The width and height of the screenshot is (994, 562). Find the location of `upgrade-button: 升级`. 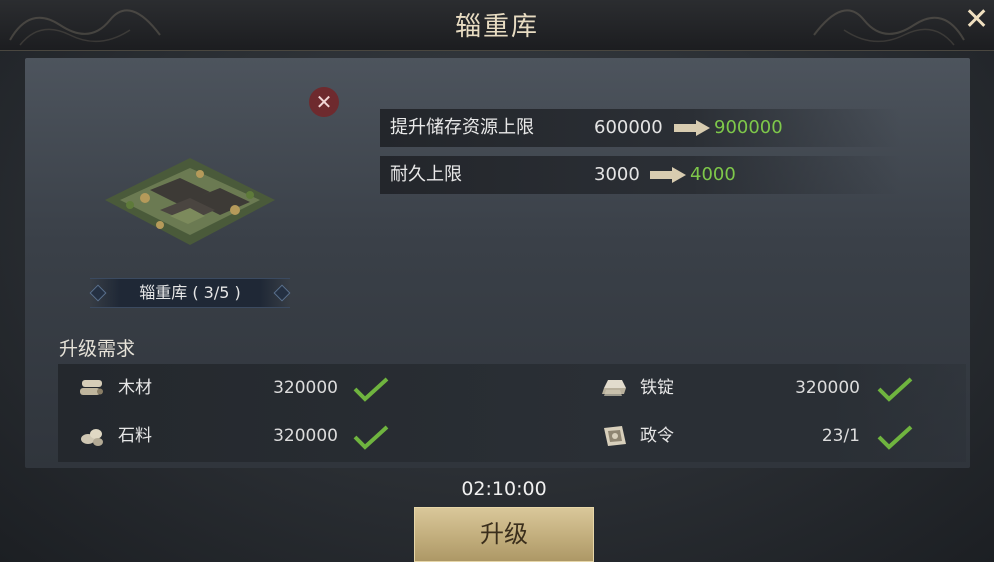

upgrade-button: 升级 is located at coordinates (504, 534).